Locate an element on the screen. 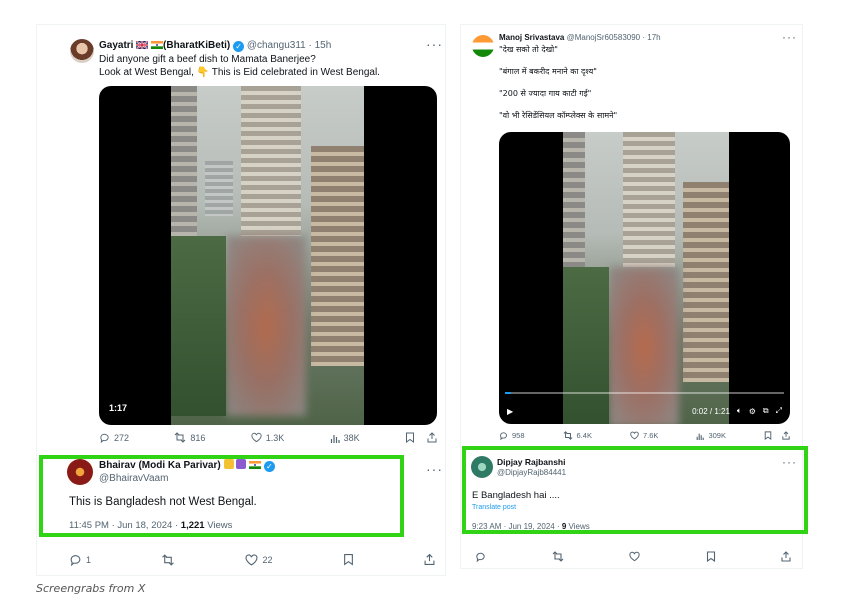  author-suffix: (BharatKiBeti) is located at coordinates (196, 45).